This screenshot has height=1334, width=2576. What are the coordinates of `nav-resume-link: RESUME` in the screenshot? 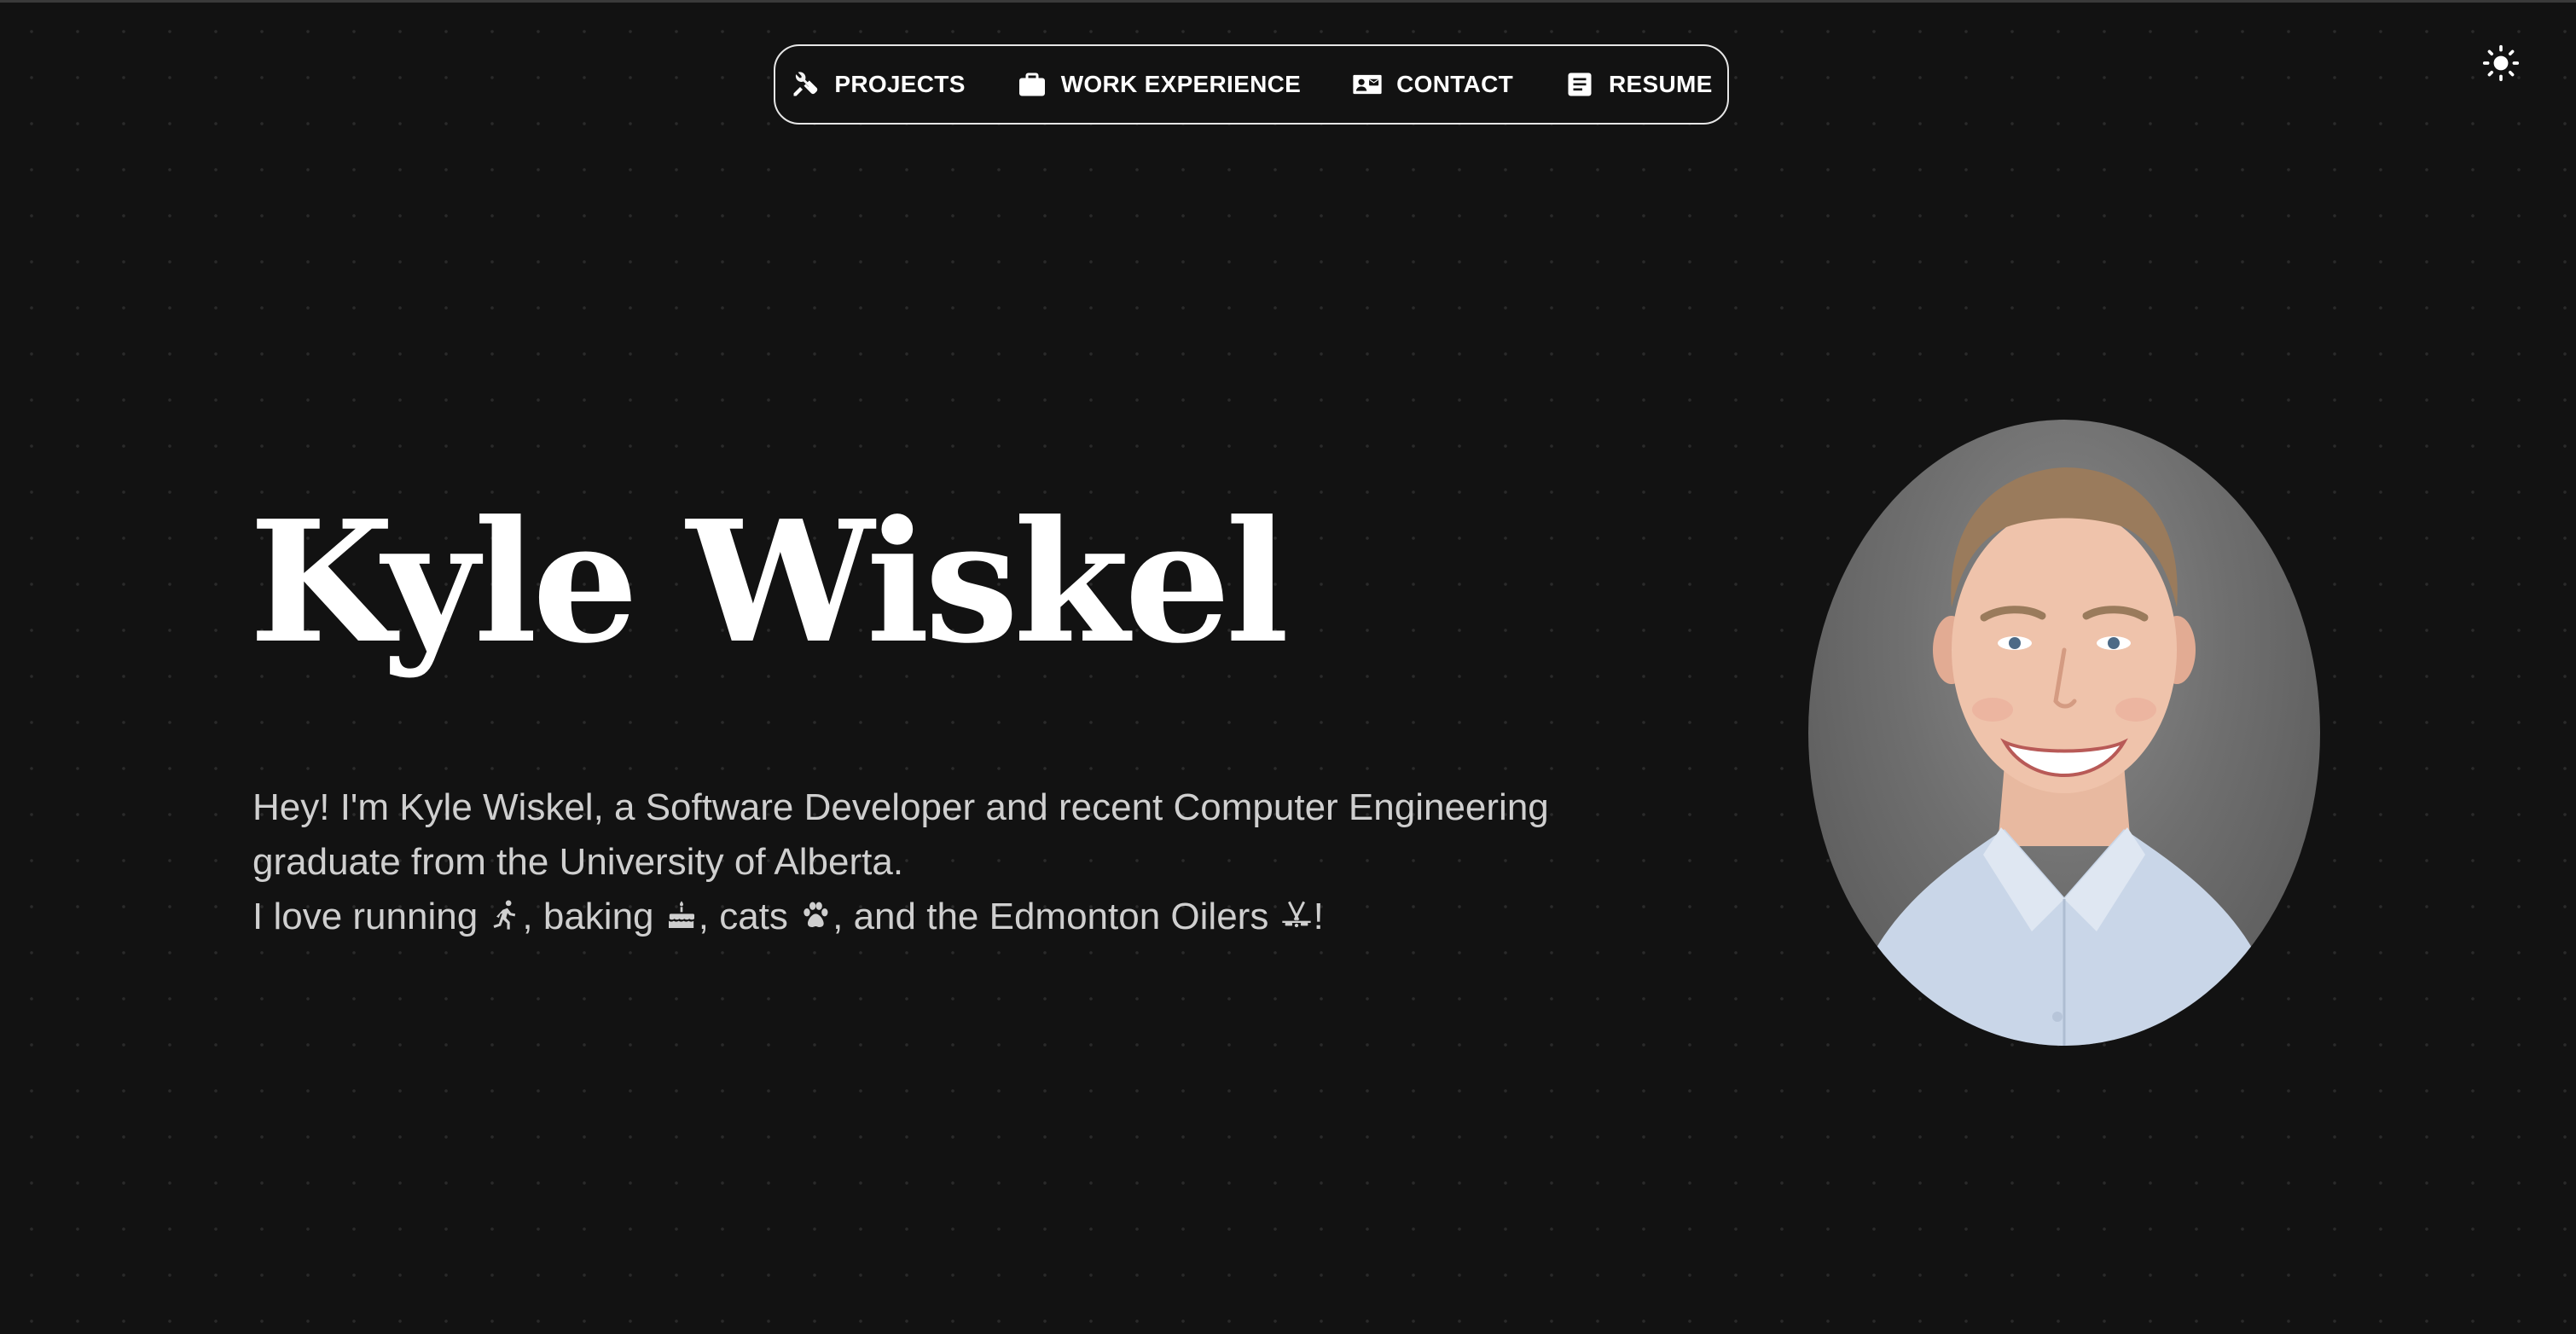 It's located at (1638, 84).